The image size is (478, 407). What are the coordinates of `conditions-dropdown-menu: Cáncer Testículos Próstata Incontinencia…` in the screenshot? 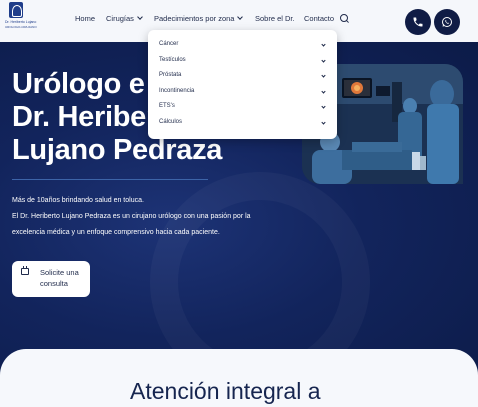 It's located at (242, 84).